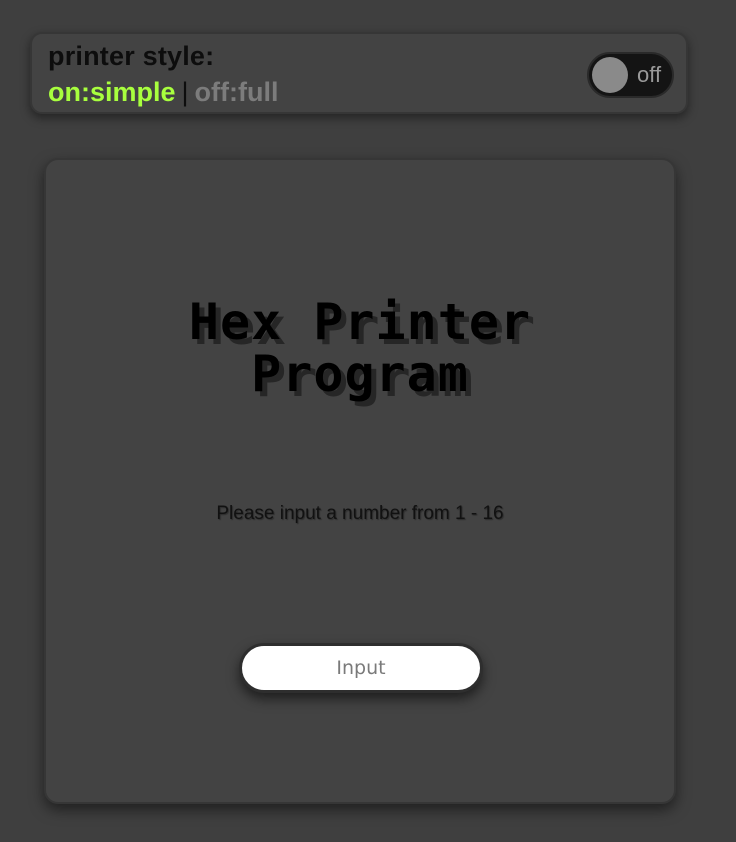 This screenshot has width=736, height=842. Describe the element at coordinates (361, 668) in the screenshot. I see `number-input` at that location.